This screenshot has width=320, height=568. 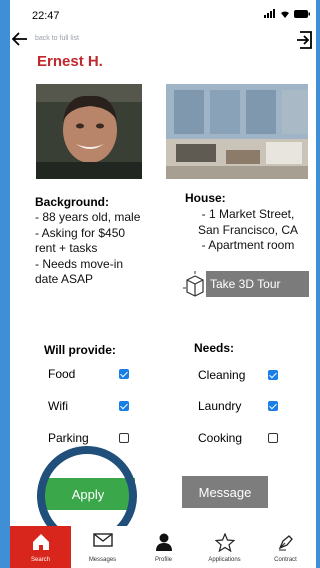 I want to click on tab-contract: Contract, so click(x=285, y=547).